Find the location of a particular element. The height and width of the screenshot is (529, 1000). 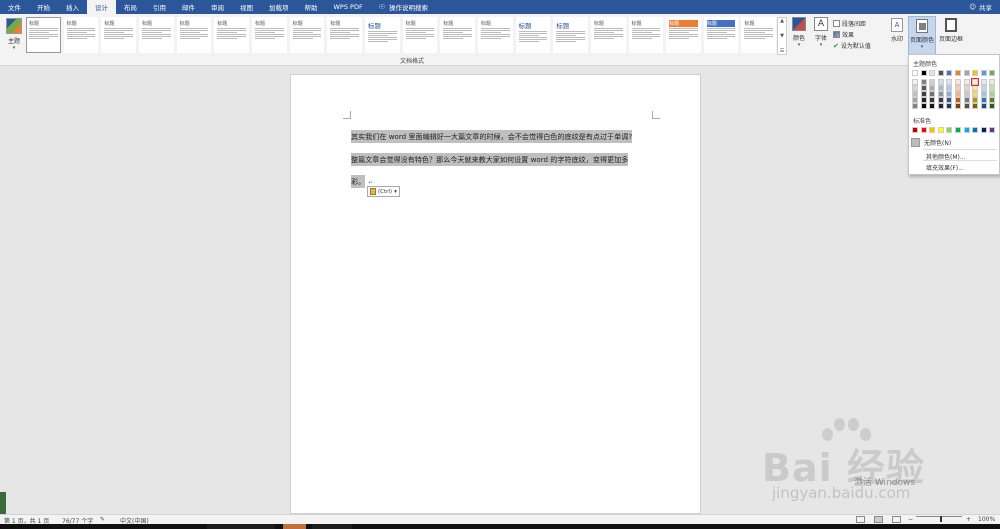

zoom-level: 100% is located at coordinates (986, 519).